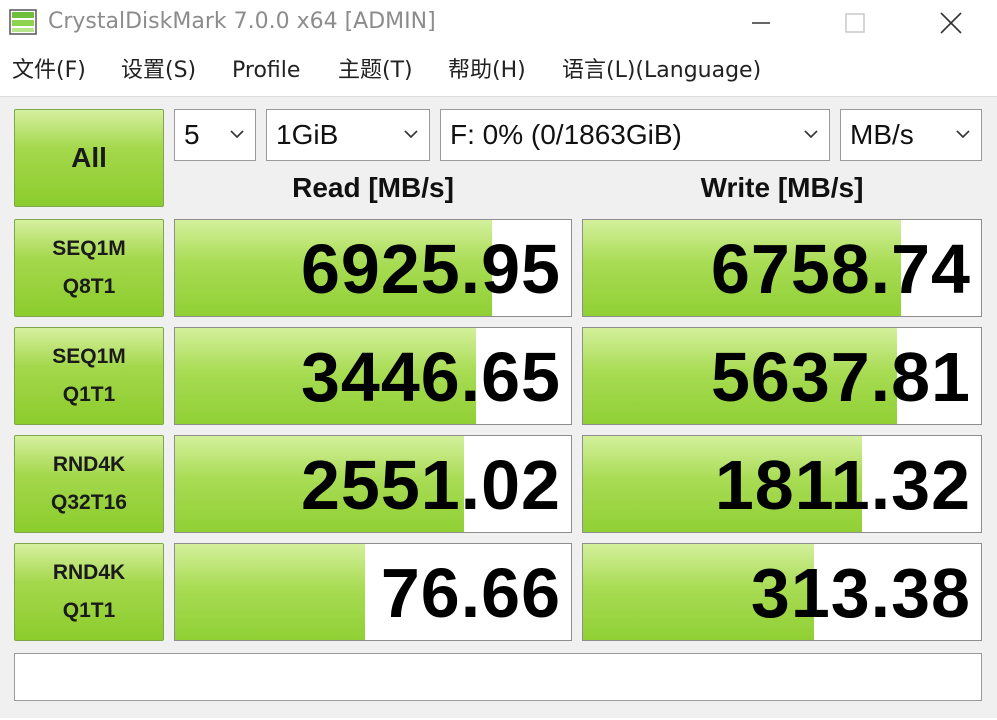  What do you see at coordinates (860, 593) in the screenshot?
I see `write-value: 313.38` at bounding box center [860, 593].